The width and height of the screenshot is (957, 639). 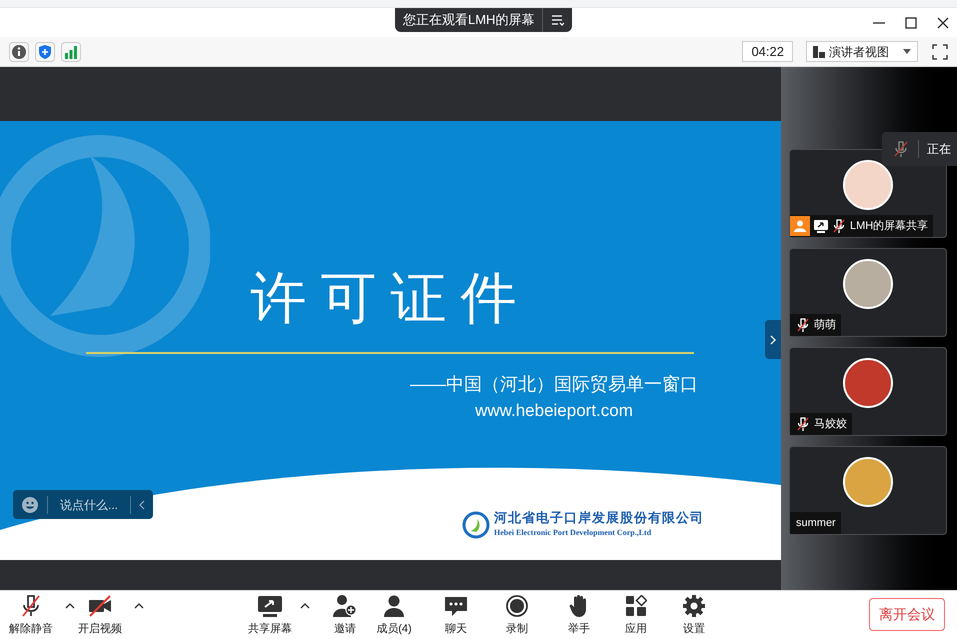 What do you see at coordinates (270, 606) in the screenshot?
I see `screen-share-icon` at bounding box center [270, 606].